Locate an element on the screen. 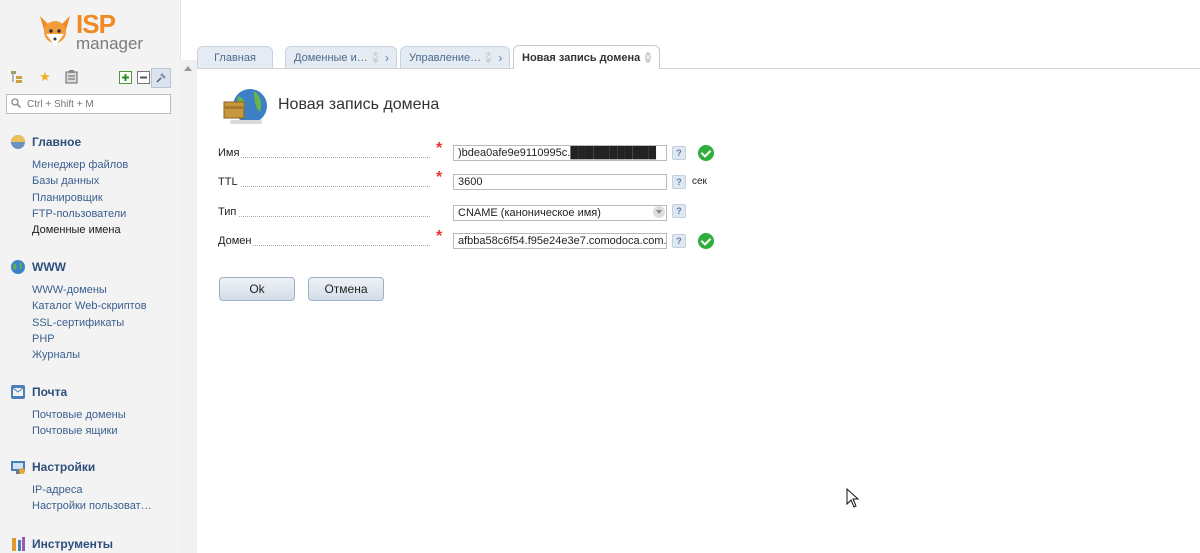  nav-group-items: Почтовые домены Почтовые ящики is located at coordinates (79, 423).